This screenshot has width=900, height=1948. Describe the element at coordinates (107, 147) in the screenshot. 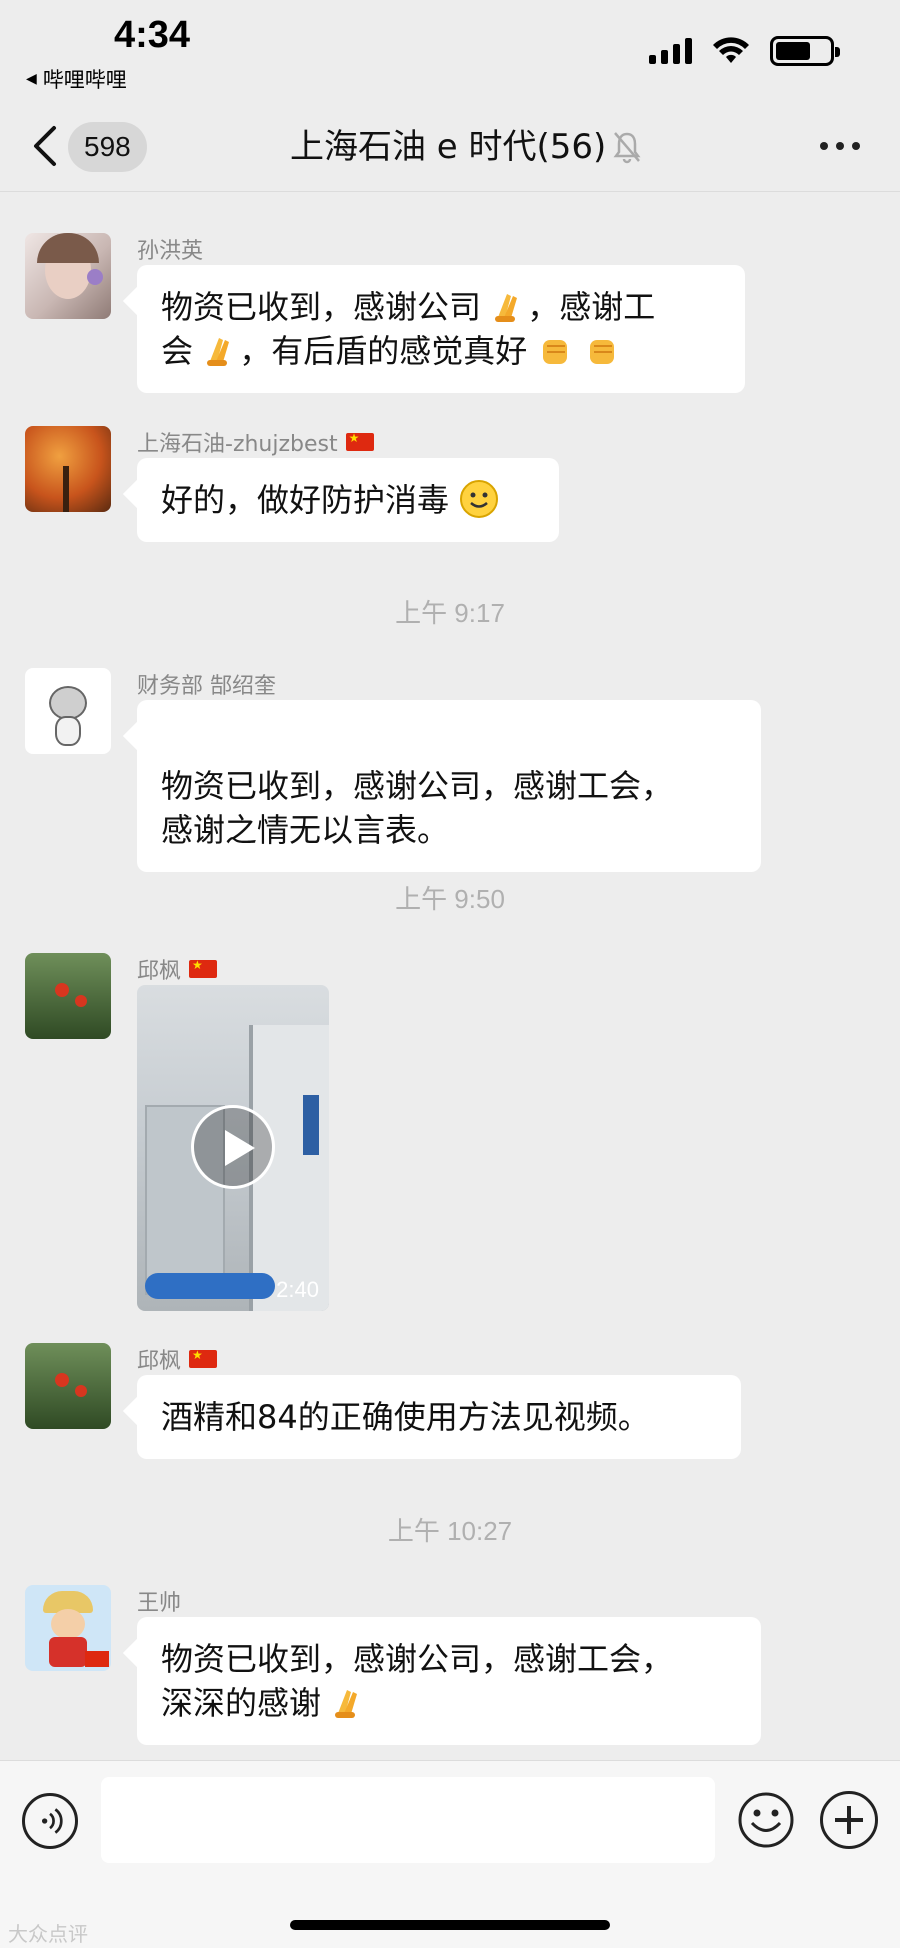

I see `unread-count-badge: 598` at that location.